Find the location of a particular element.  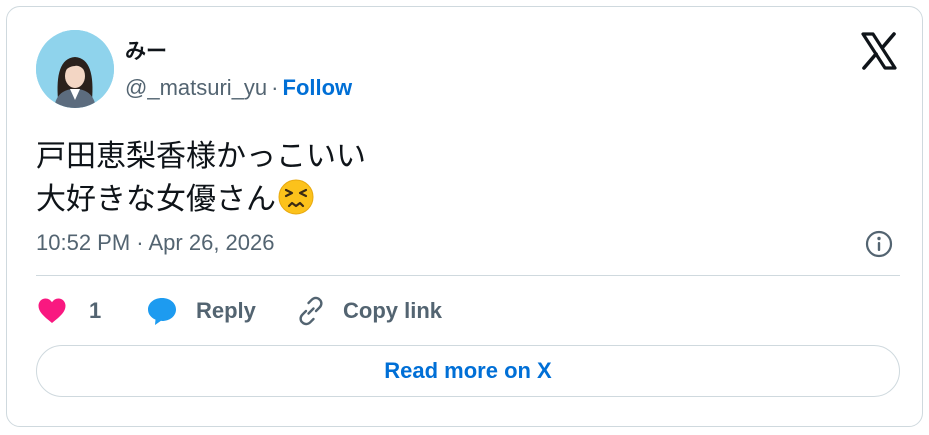

like-button: 1 is located at coordinates (69, 311).